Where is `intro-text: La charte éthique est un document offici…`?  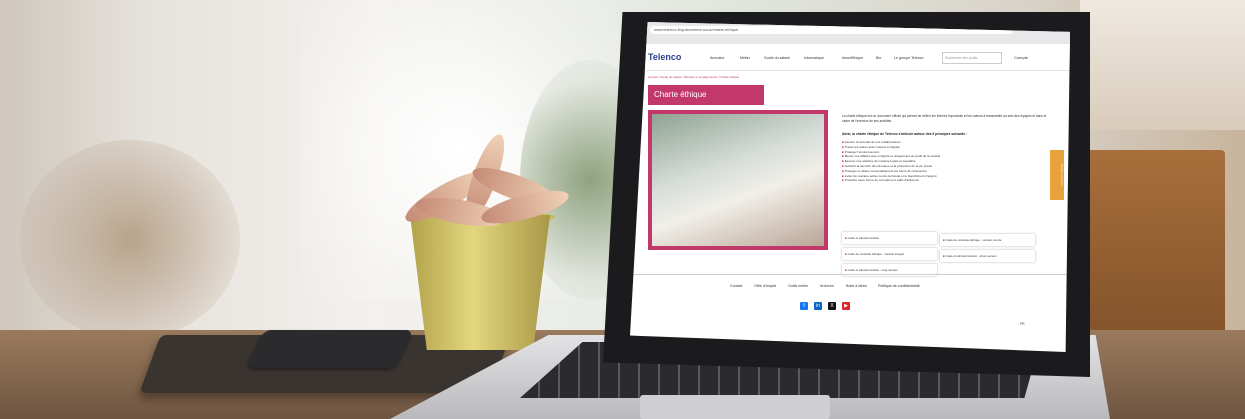 intro-text: La charte éthique est un document offici… is located at coordinates (944, 118).